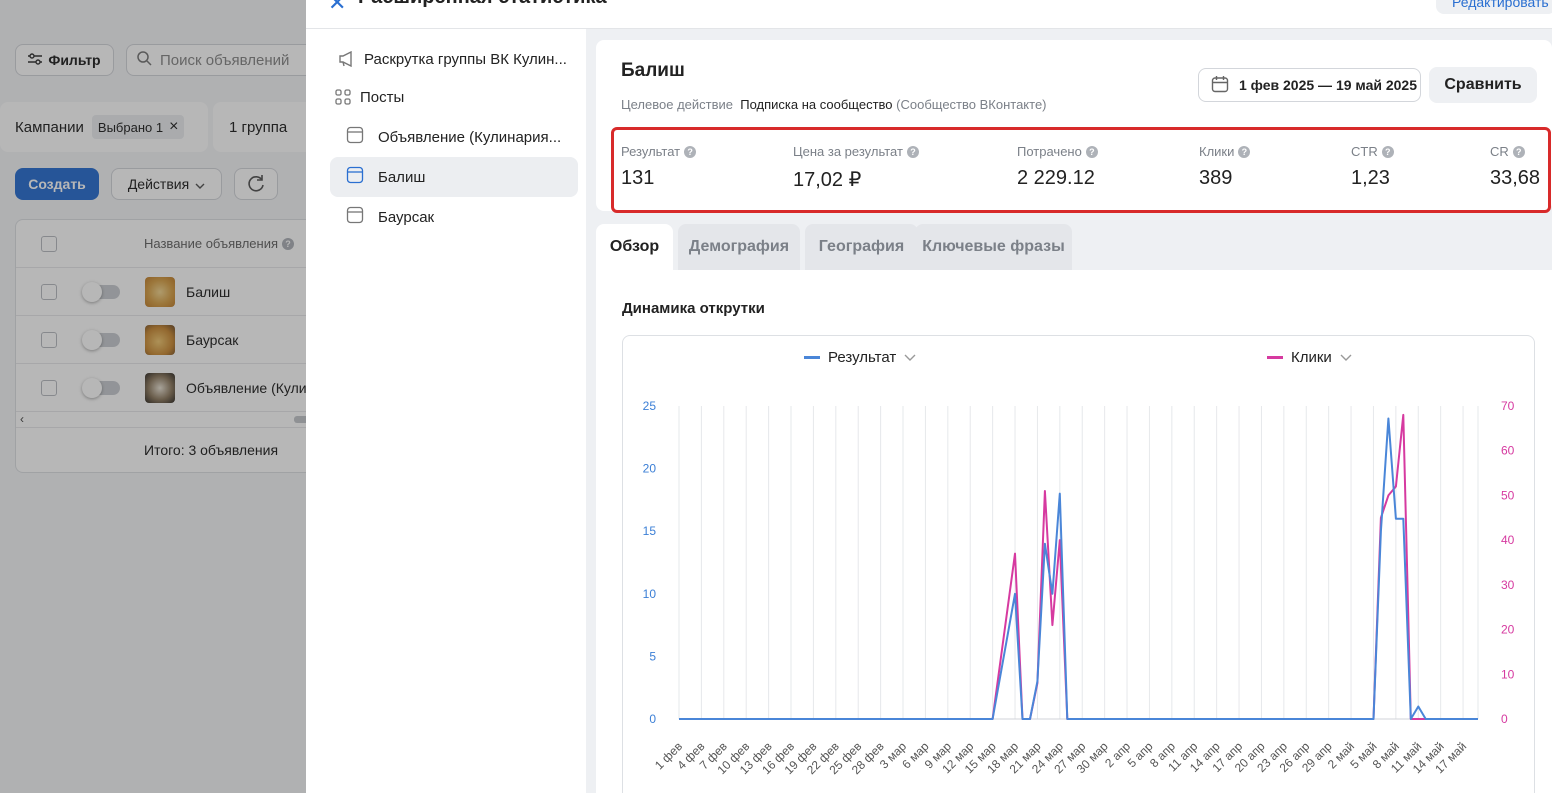 The image size is (1552, 793). What do you see at coordinates (1504, 719) in the screenshot?
I see `y-right-tick-label: 0` at bounding box center [1504, 719].